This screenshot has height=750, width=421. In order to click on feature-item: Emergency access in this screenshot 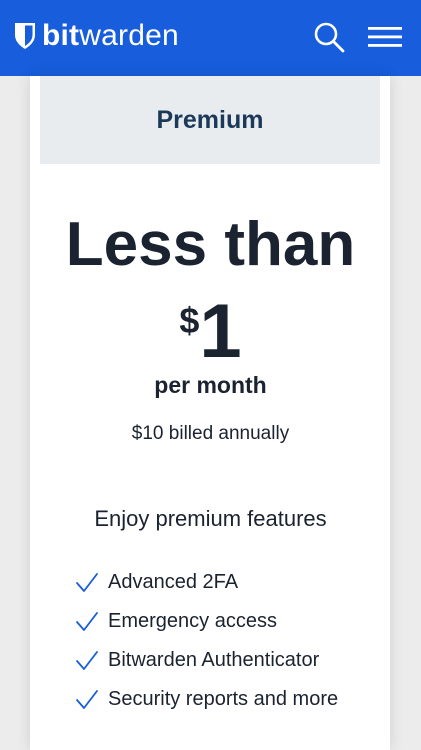, I will do `click(206, 621)`.